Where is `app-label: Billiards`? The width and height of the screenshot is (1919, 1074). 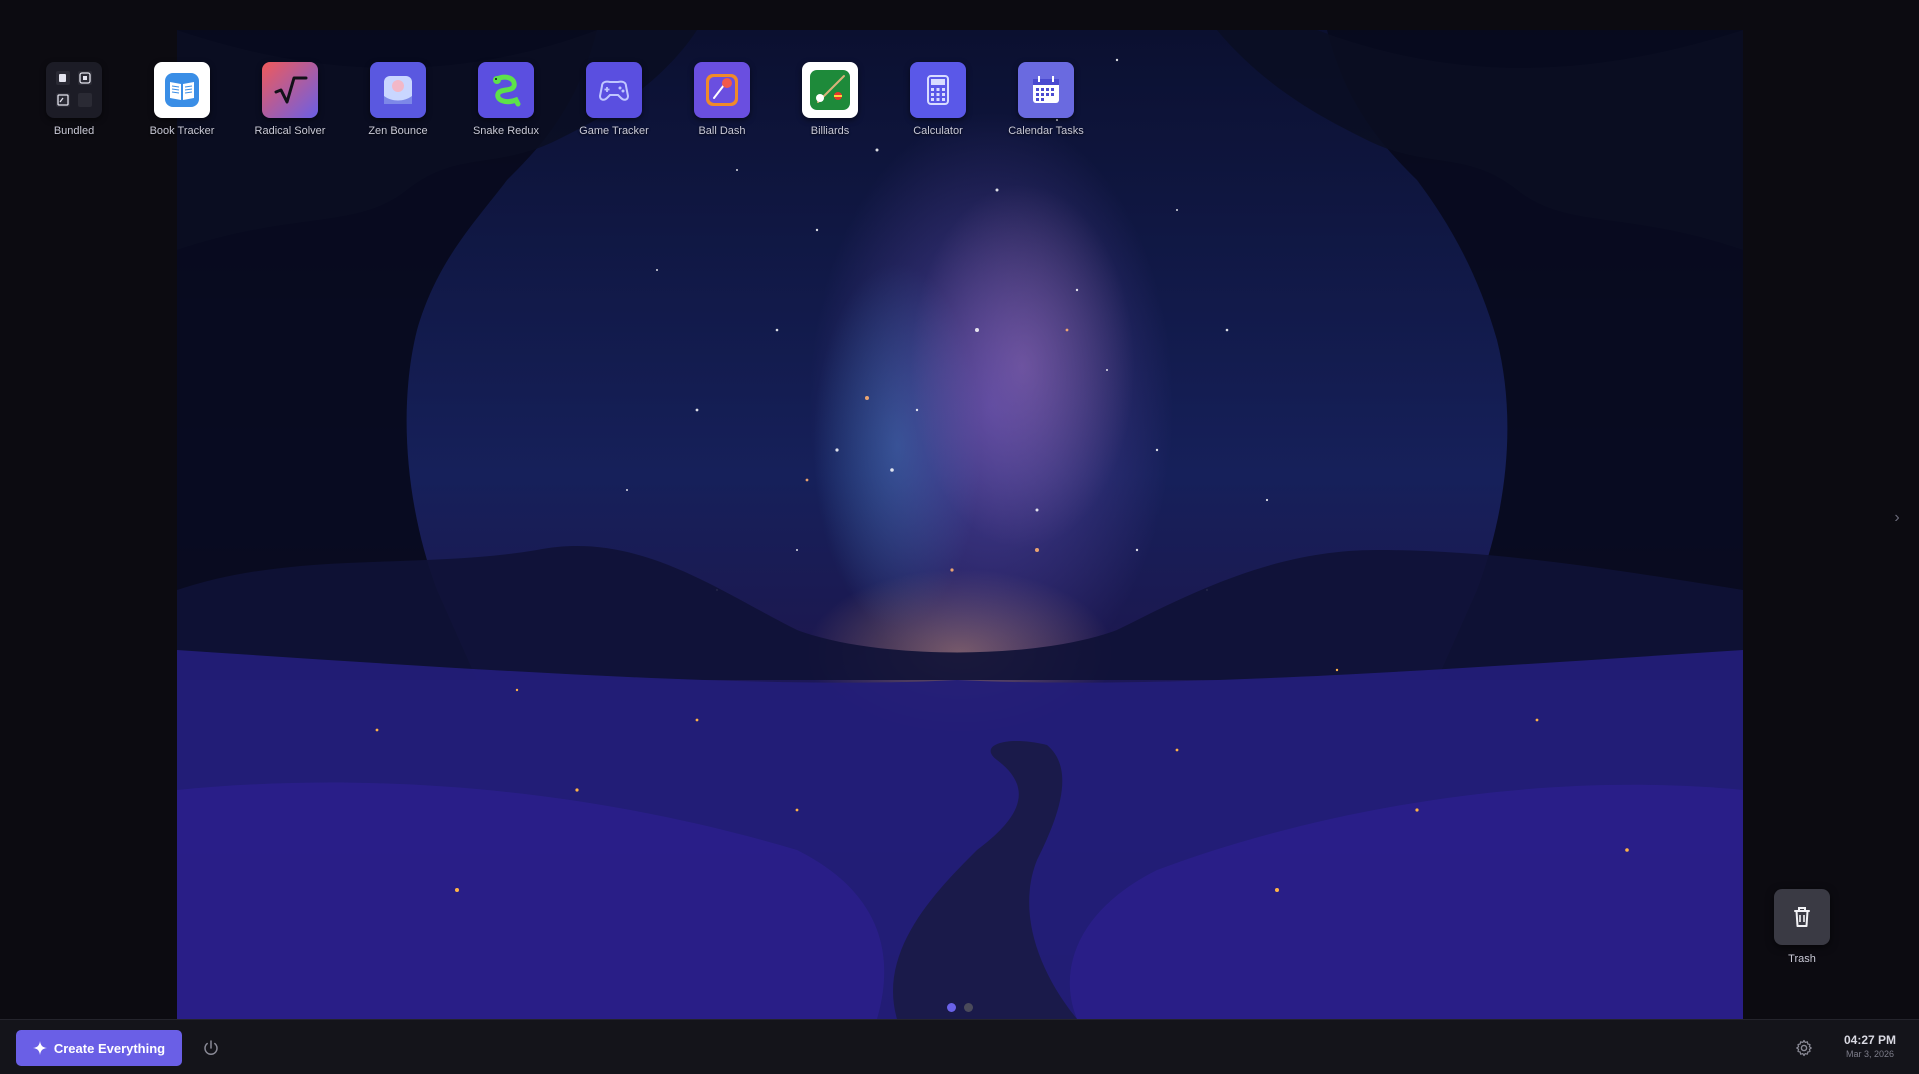 app-label: Billiards is located at coordinates (830, 131).